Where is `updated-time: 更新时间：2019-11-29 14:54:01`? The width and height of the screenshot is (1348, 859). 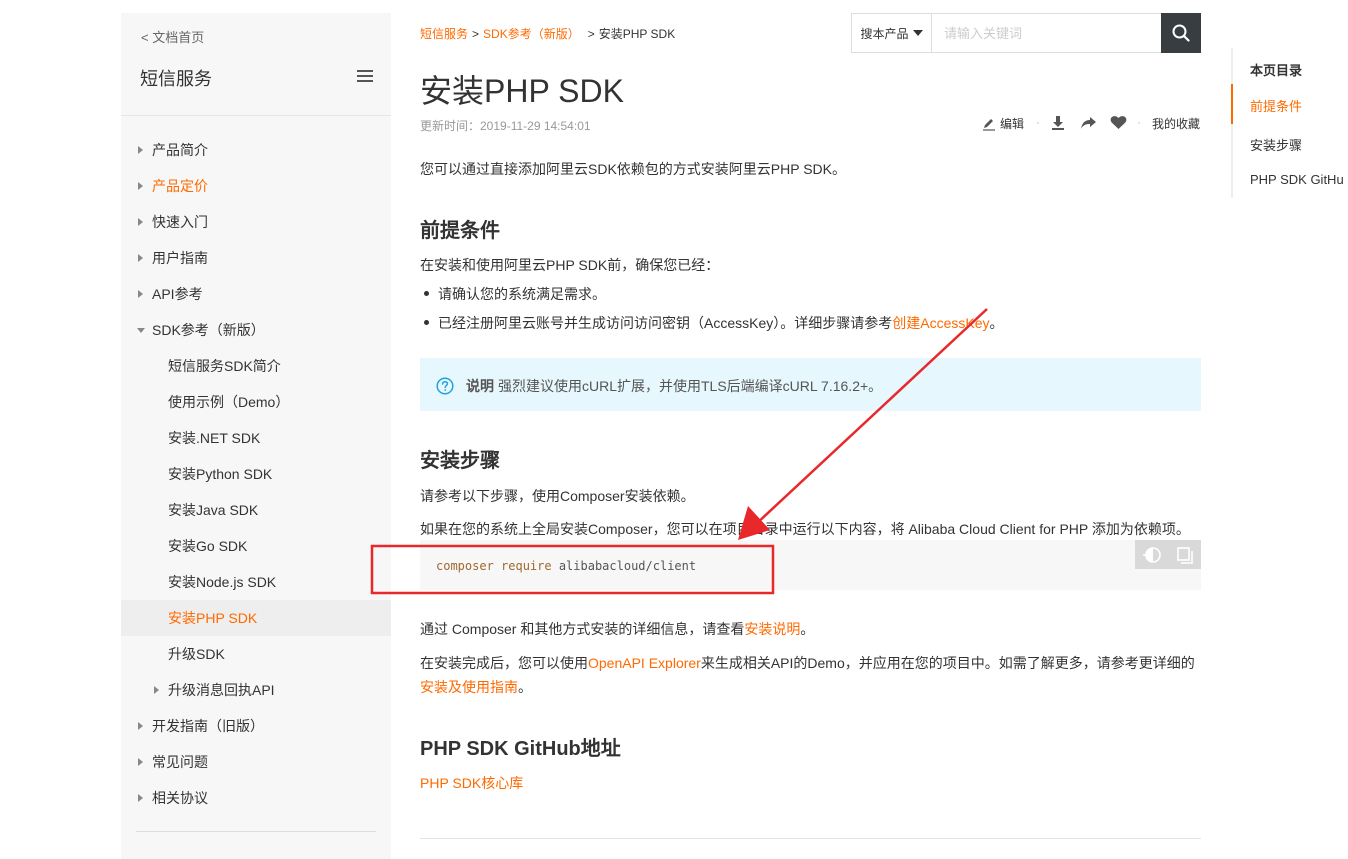 updated-time: 更新时间：2019-11-29 14:54:01 is located at coordinates (505, 126).